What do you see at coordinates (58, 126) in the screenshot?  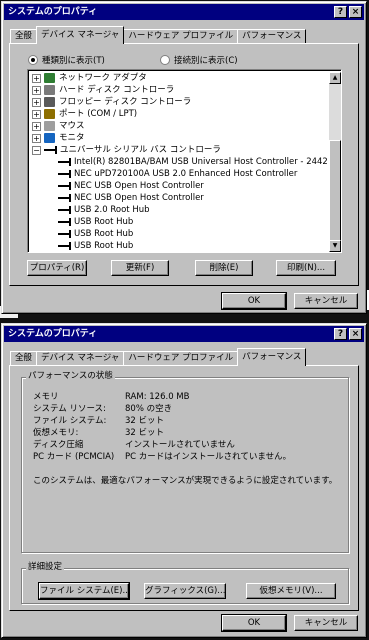 I see `device-tree-item: + マウス` at bounding box center [58, 126].